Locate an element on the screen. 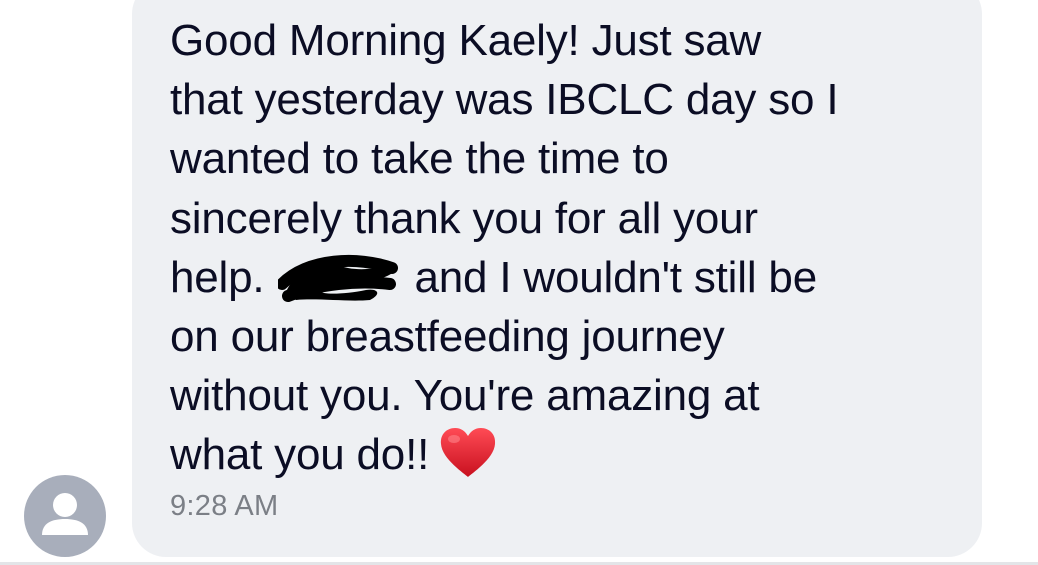 The width and height of the screenshot is (1038, 565). avatar is located at coordinates (65, 516).